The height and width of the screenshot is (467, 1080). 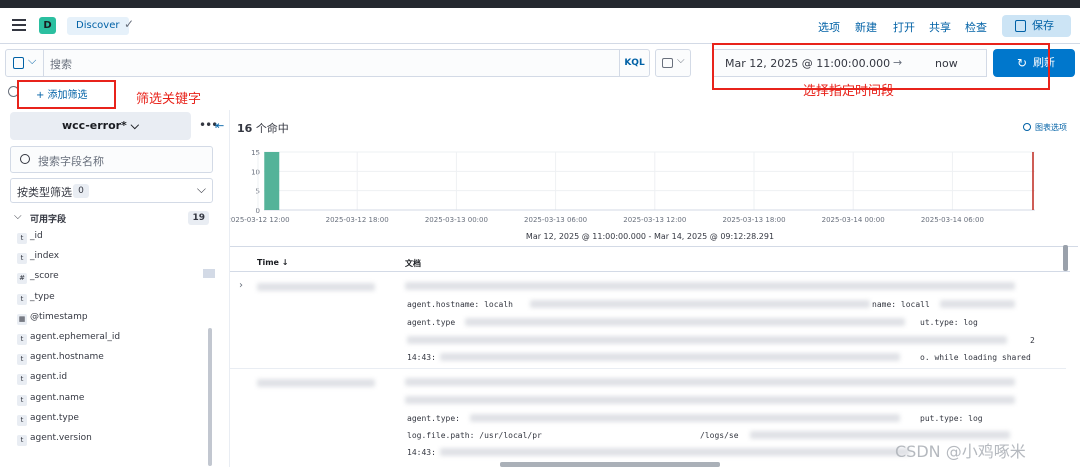 What do you see at coordinates (940, 27) in the screenshot?
I see `share-link: 共享` at bounding box center [940, 27].